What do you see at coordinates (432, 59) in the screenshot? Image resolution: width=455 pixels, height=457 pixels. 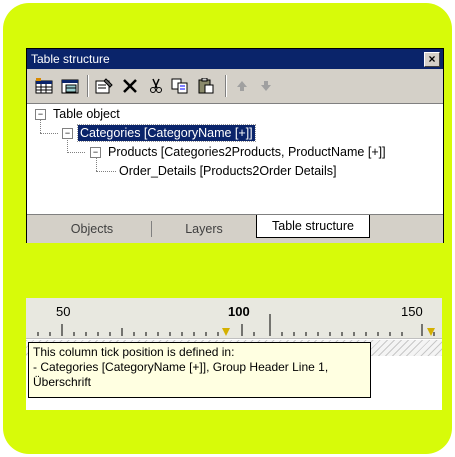 I see `close-button: ×` at bounding box center [432, 59].